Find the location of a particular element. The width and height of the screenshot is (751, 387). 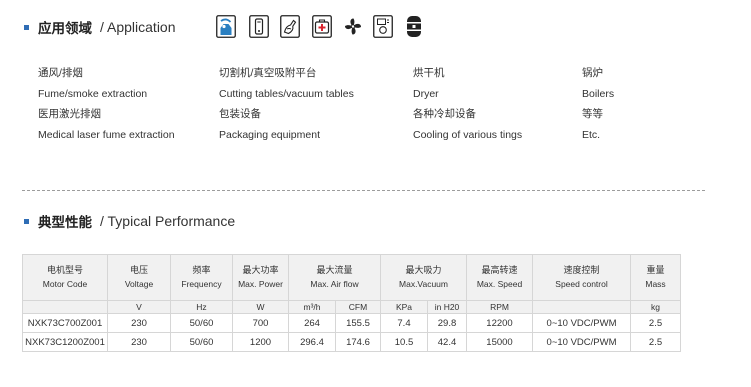

header-max-air-flow: 最大流量 Max. Air flow is located at coordinates (334, 277).